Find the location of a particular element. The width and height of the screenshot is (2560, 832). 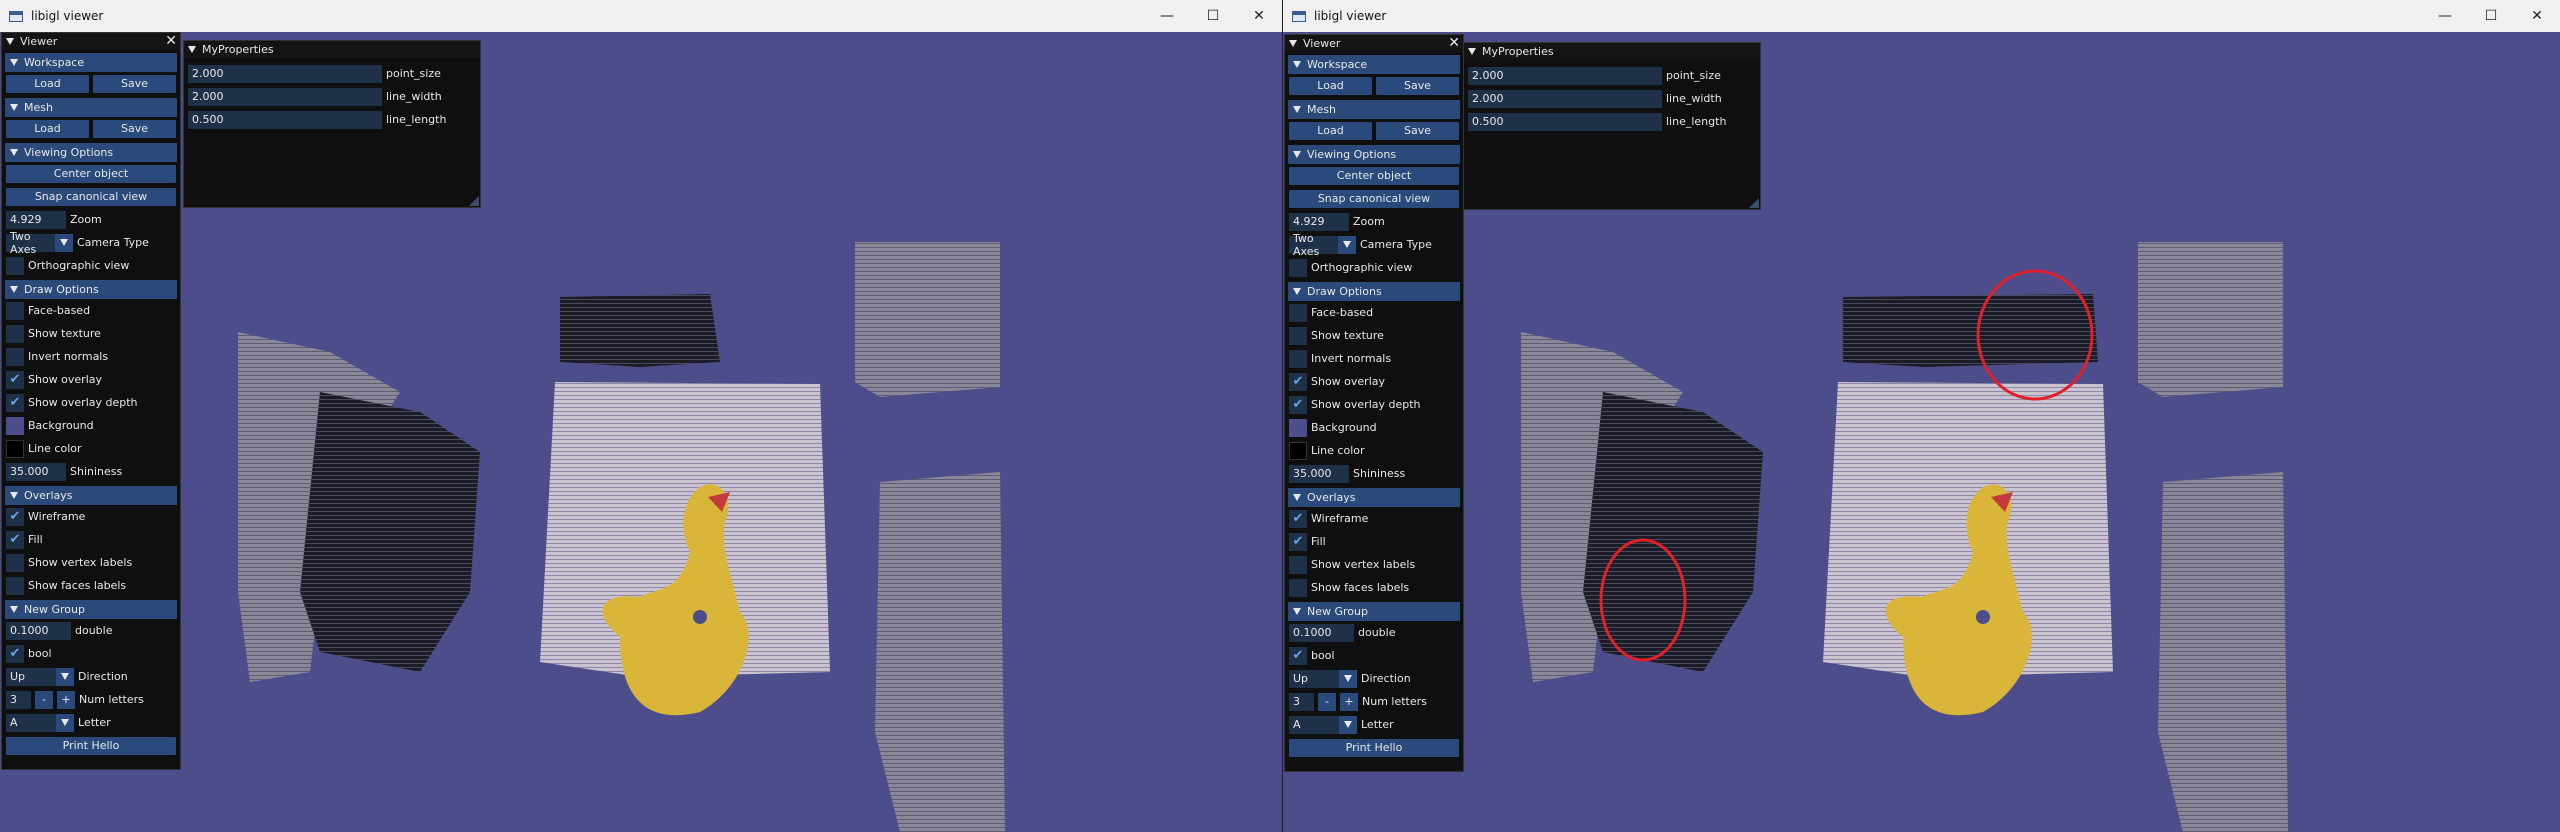

upper-dark-points is located at coordinates (640, 330).